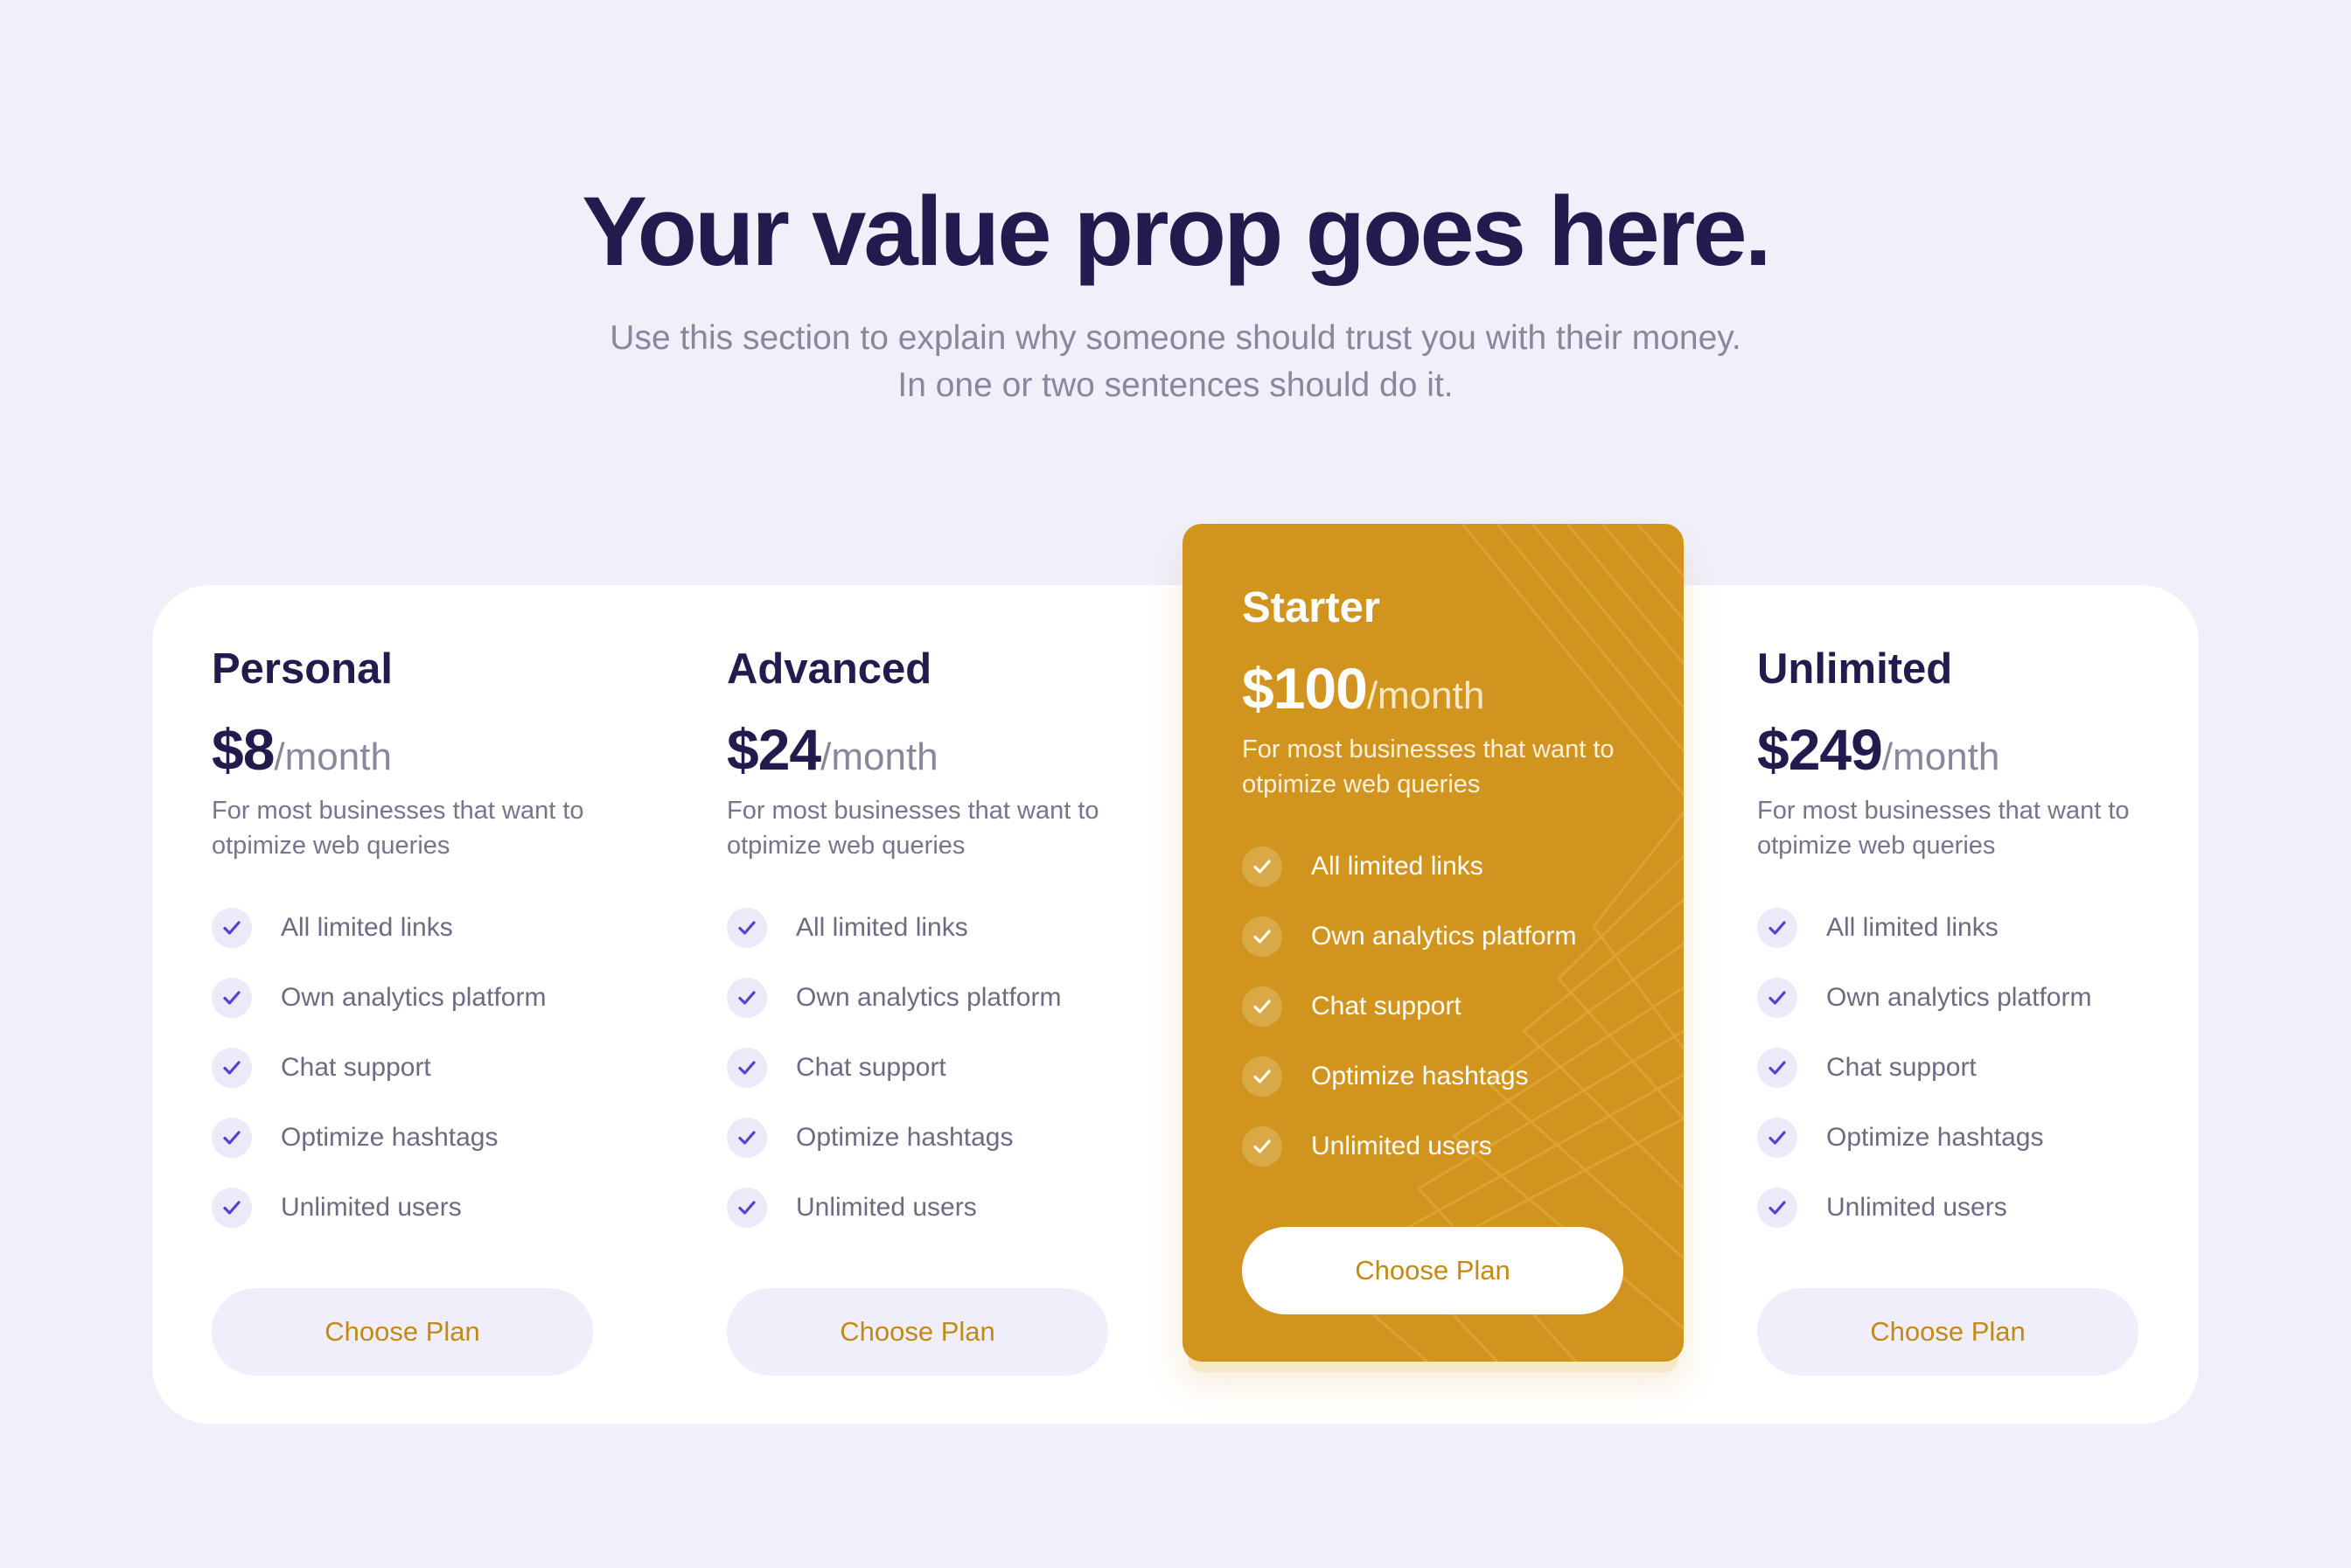  Describe the element at coordinates (774, 749) in the screenshot. I see `plan-price: $24` at that location.